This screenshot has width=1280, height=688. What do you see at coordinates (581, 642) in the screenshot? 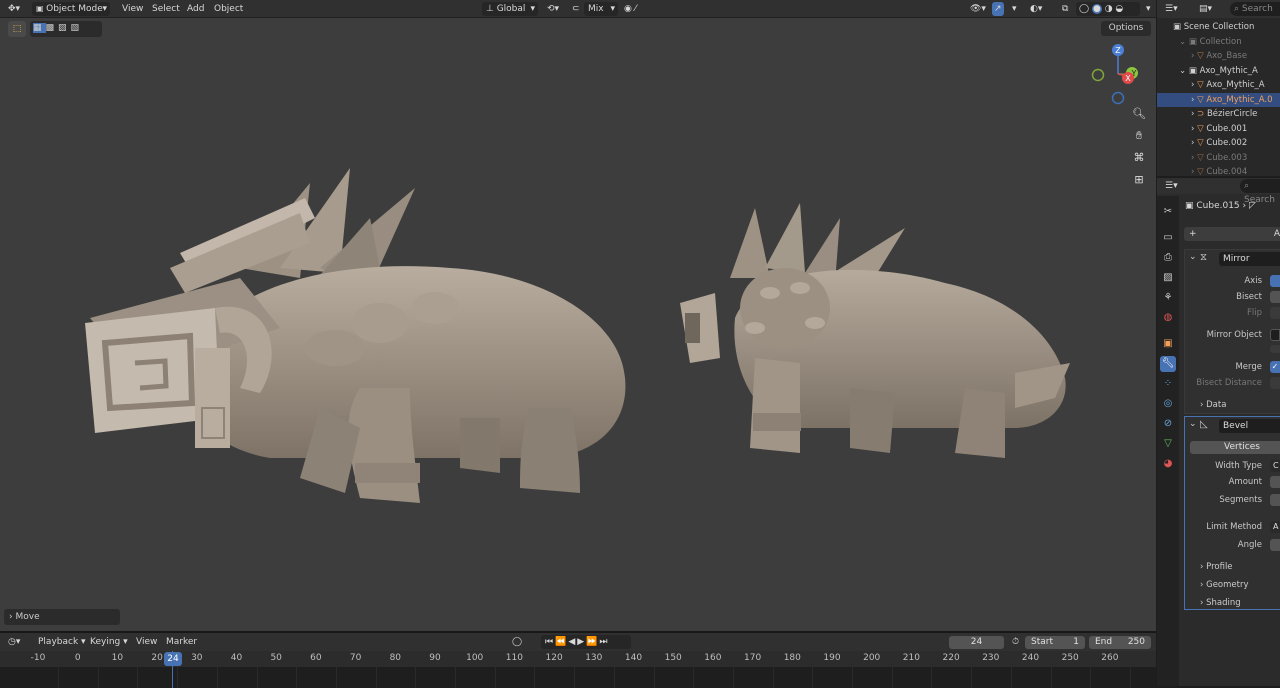
I see `play-icon: ▶` at bounding box center [581, 642].